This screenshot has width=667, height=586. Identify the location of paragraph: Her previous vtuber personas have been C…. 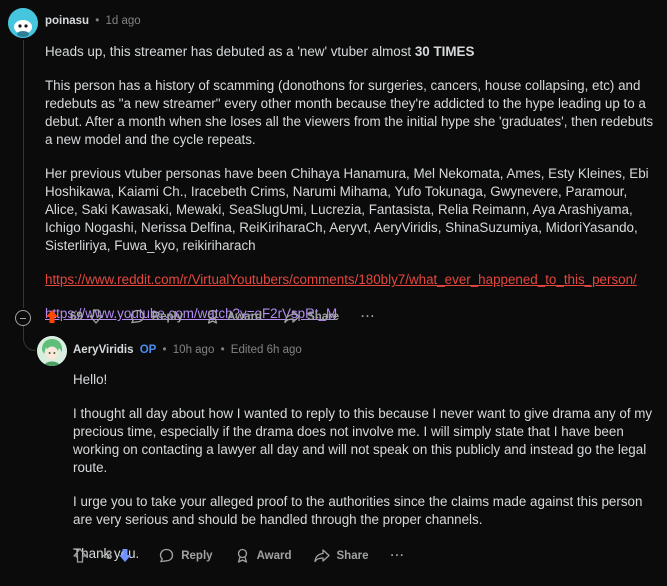
(347, 209).